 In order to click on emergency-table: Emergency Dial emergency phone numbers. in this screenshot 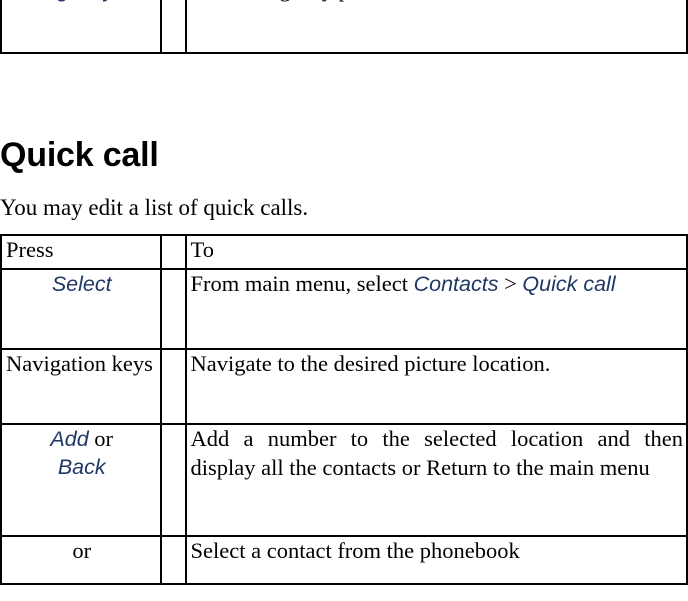, I will do `click(344, 27)`.